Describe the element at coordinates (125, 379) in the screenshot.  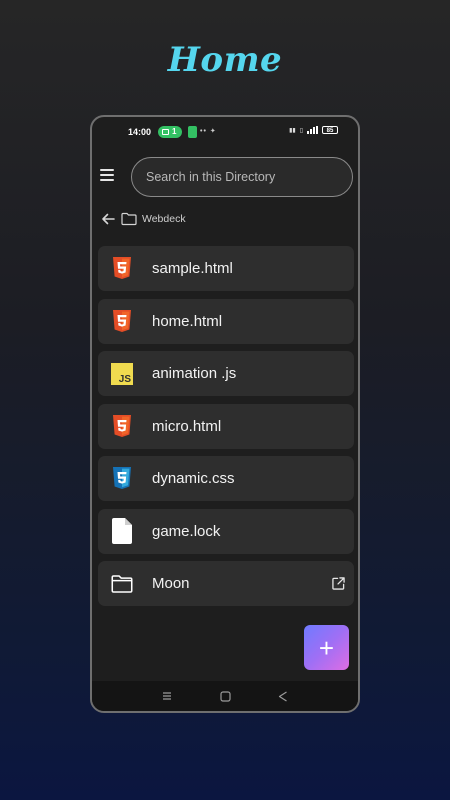
I see `svg-text: JS` at that location.